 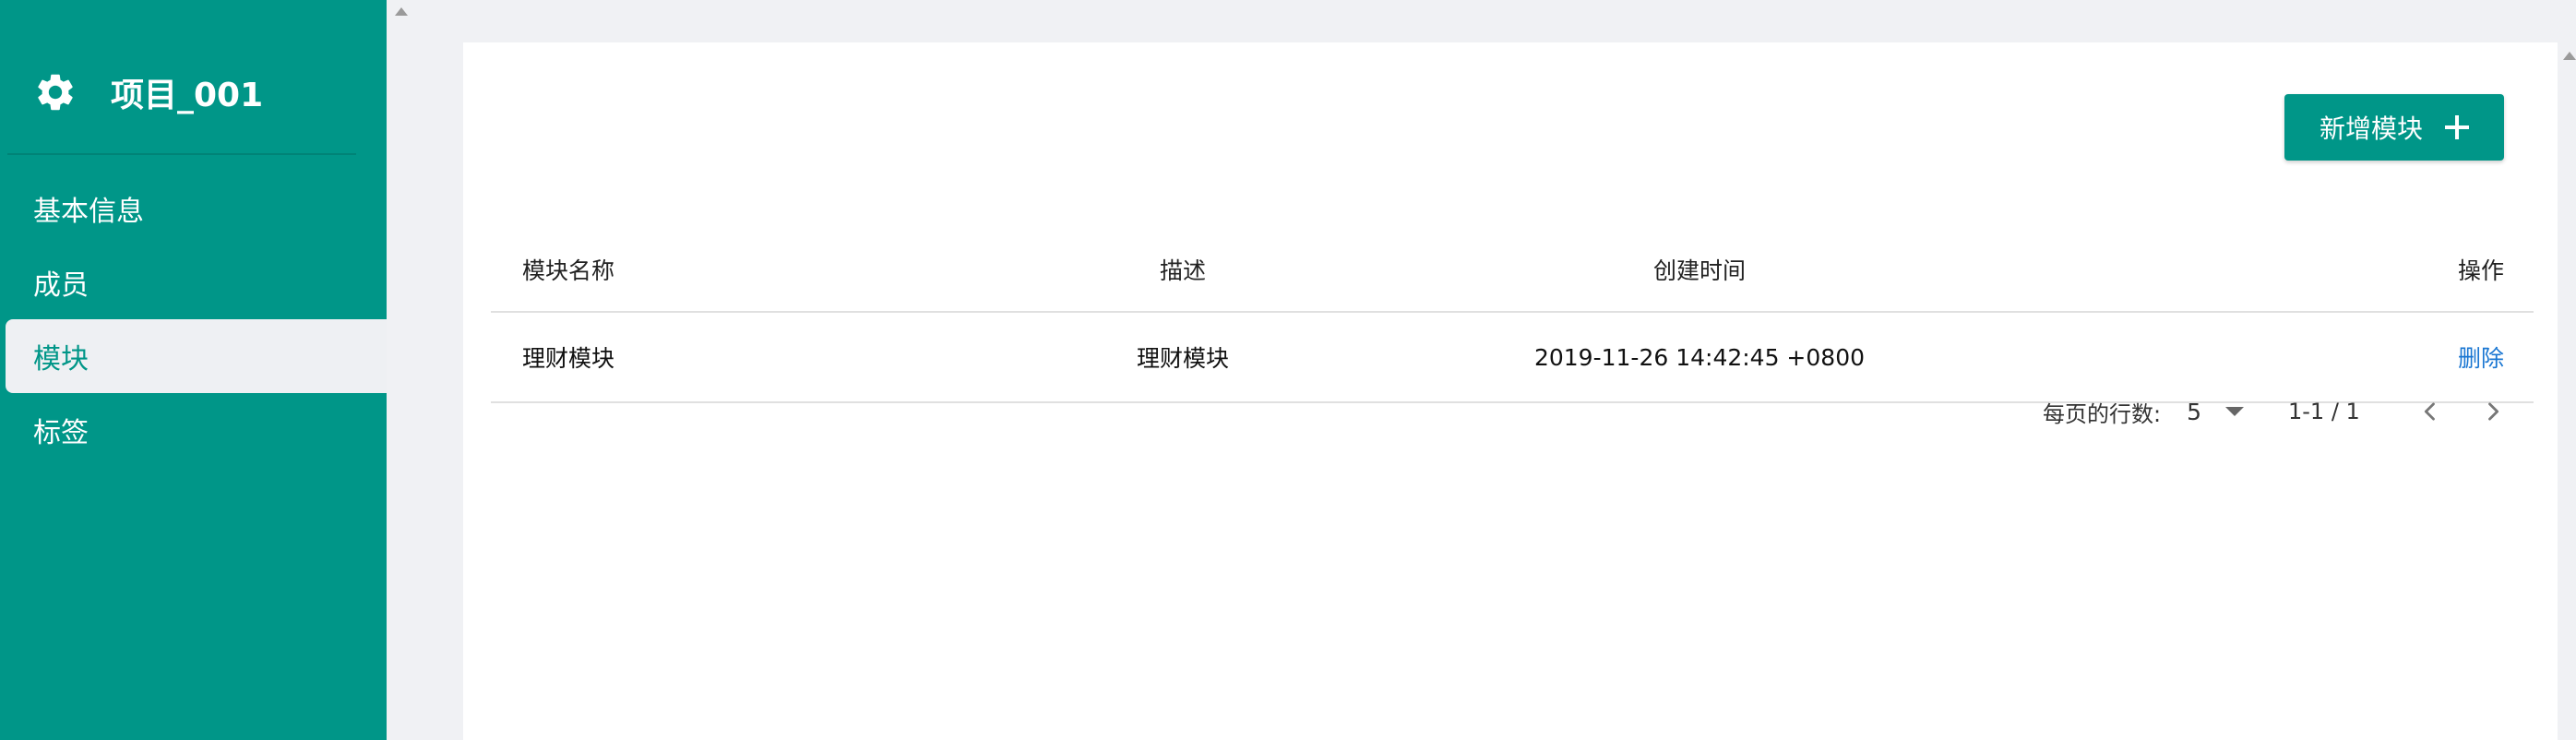 What do you see at coordinates (2194, 411) in the screenshot?
I see `rows-per-page-value: 5` at bounding box center [2194, 411].